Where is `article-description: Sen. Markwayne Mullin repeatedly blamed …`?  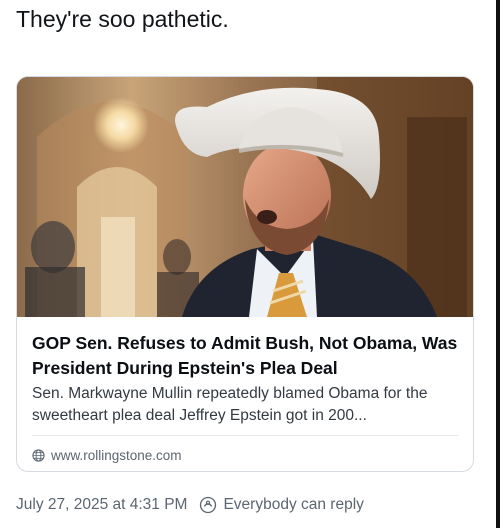
article-description: Sen. Markwayne Mullin repeatedly blamed … is located at coordinates (230, 404).